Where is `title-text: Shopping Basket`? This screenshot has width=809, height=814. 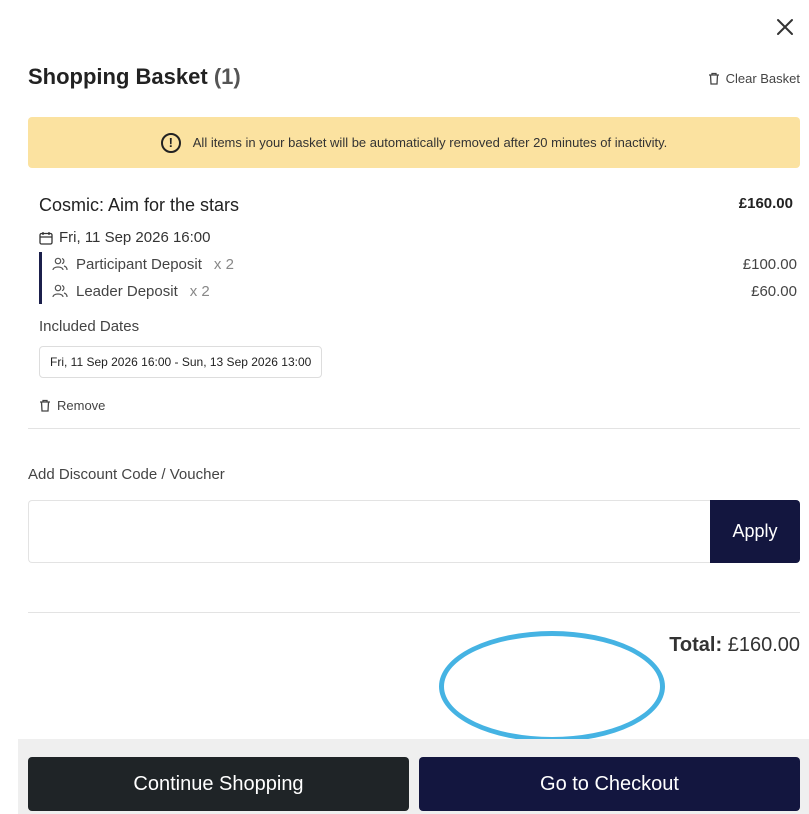 title-text: Shopping Basket is located at coordinates (118, 76).